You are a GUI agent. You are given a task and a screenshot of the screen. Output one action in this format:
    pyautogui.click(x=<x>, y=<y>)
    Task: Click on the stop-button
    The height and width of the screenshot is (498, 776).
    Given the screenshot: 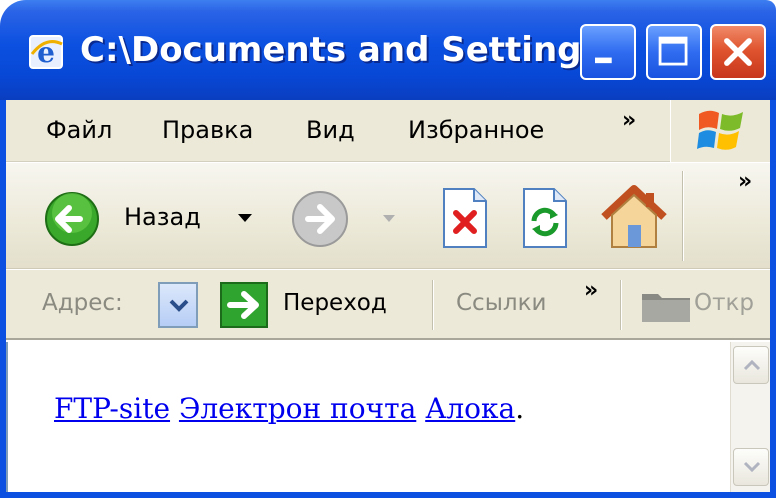 What is the action you would take?
    pyautogui.click(x=465, y=218)
    